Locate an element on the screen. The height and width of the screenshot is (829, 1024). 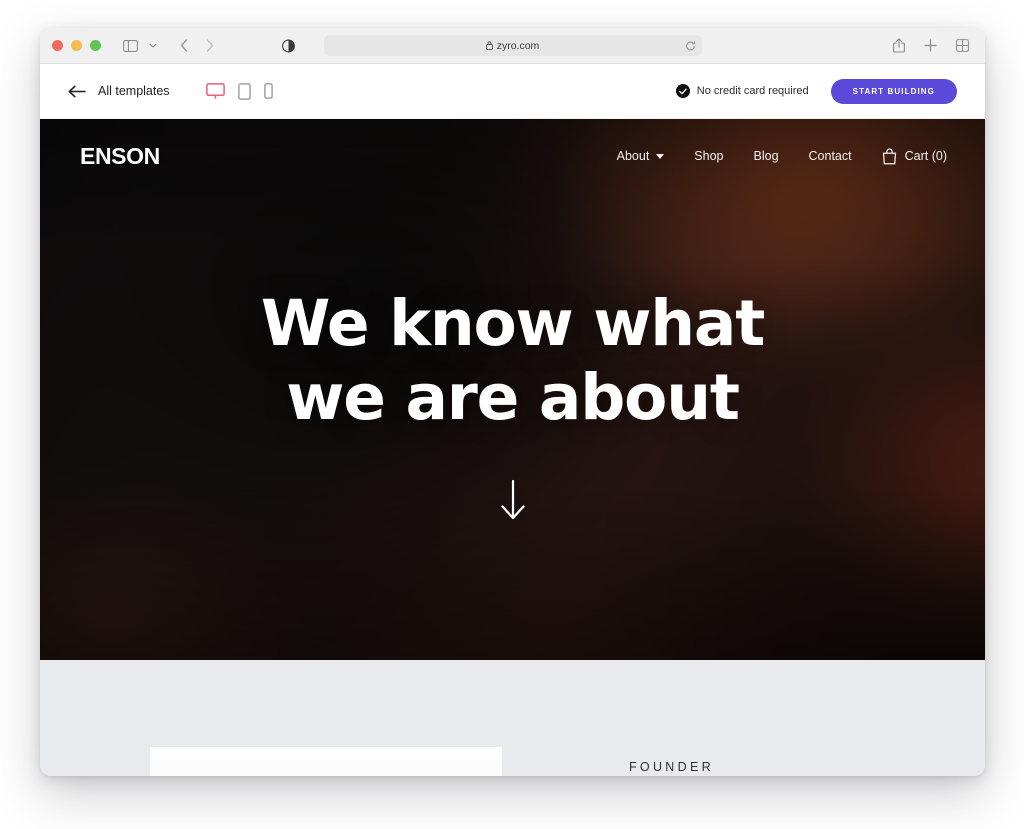
arrow-down-icon is located at coordinates (513, 500).